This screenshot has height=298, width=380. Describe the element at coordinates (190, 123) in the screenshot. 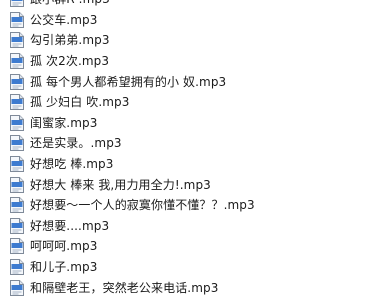

I see `file-row: 闺蜜家.mp3` at that location.